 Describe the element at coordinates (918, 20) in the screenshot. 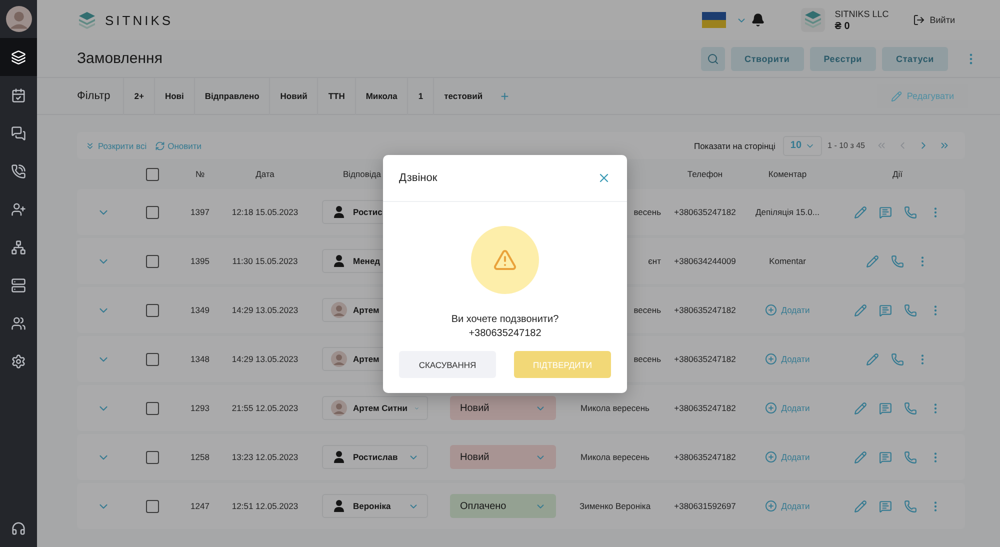

I see `logout-icon` at that location.